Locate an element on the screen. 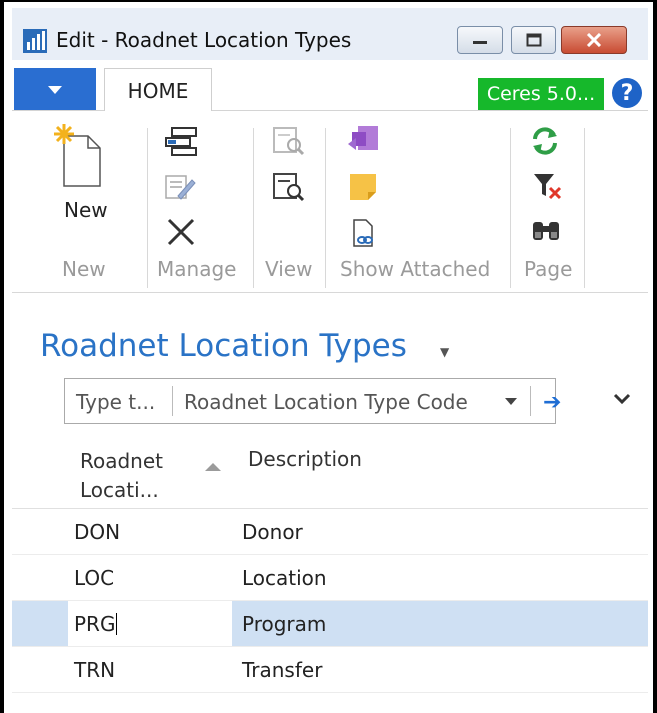 The image size is (657, 713). group-label-new: New is located at coordinates (84, 269).